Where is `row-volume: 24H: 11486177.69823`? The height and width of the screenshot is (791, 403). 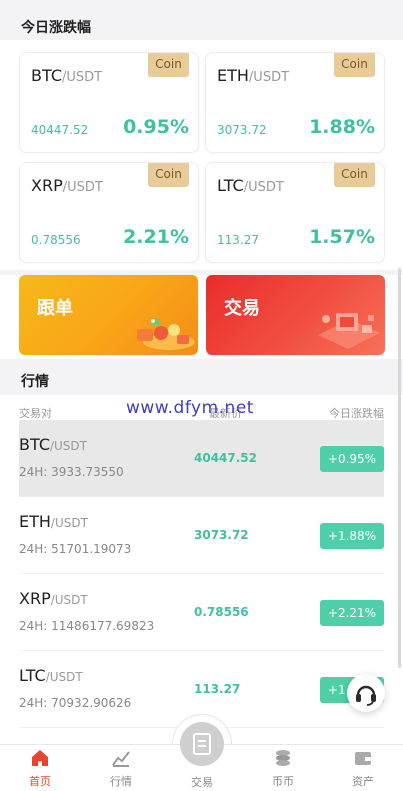
row-volume: 24H: 11486177.69823 is located at coordinates (87, 626).